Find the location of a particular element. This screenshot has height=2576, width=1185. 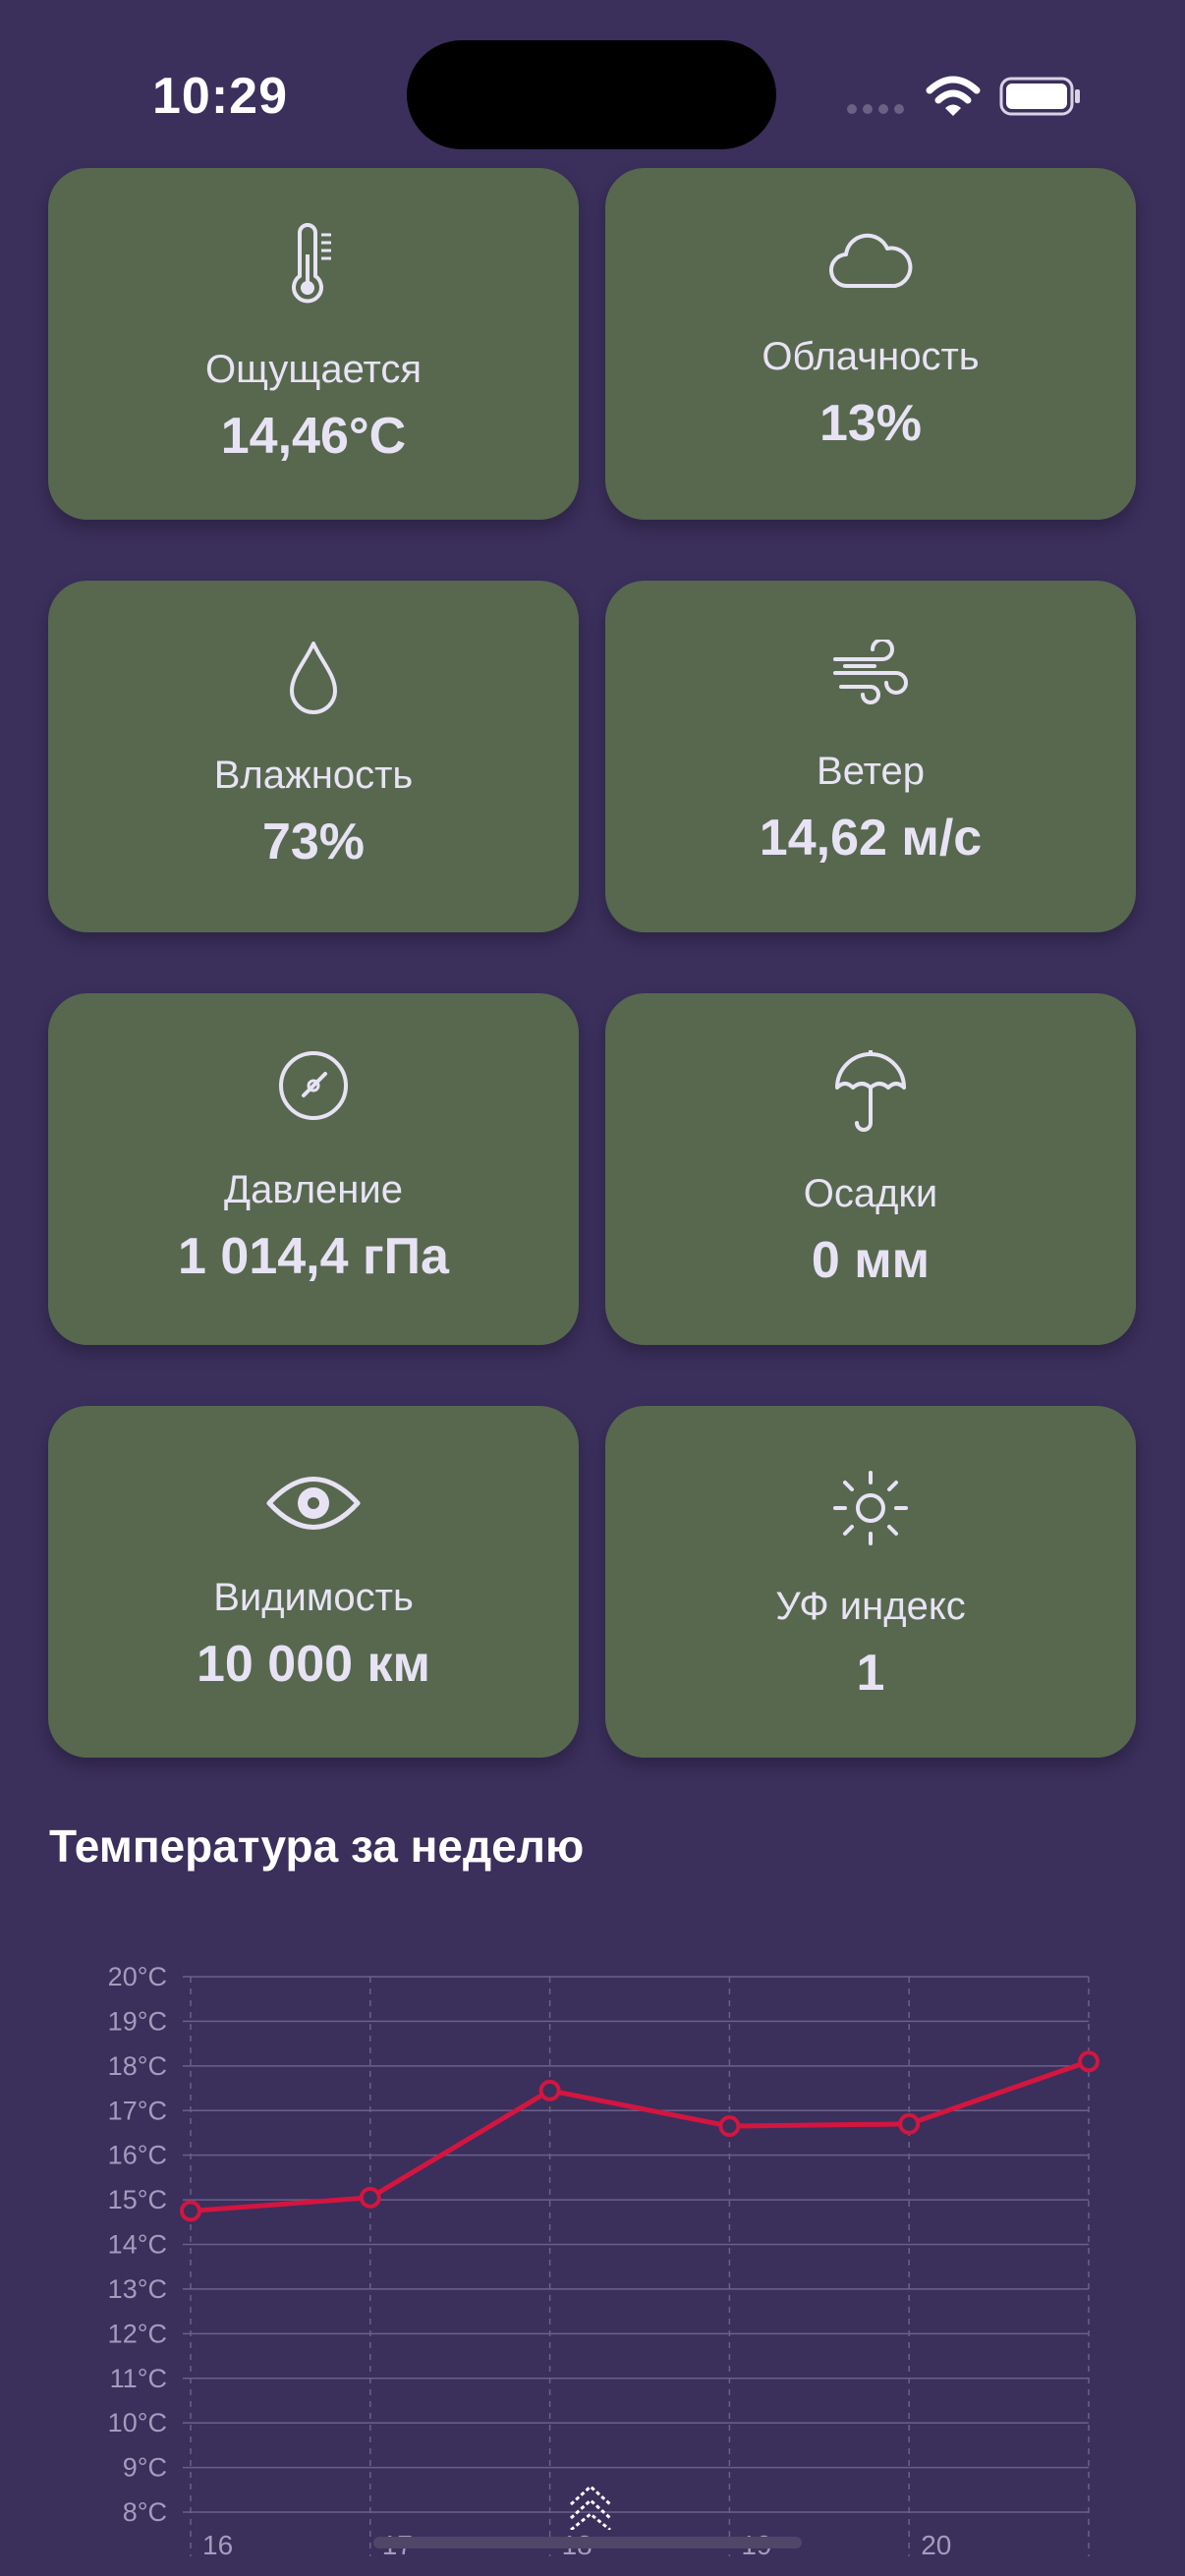

card-value: 1 014,4 гПа is located at coordinates (314, 1256).